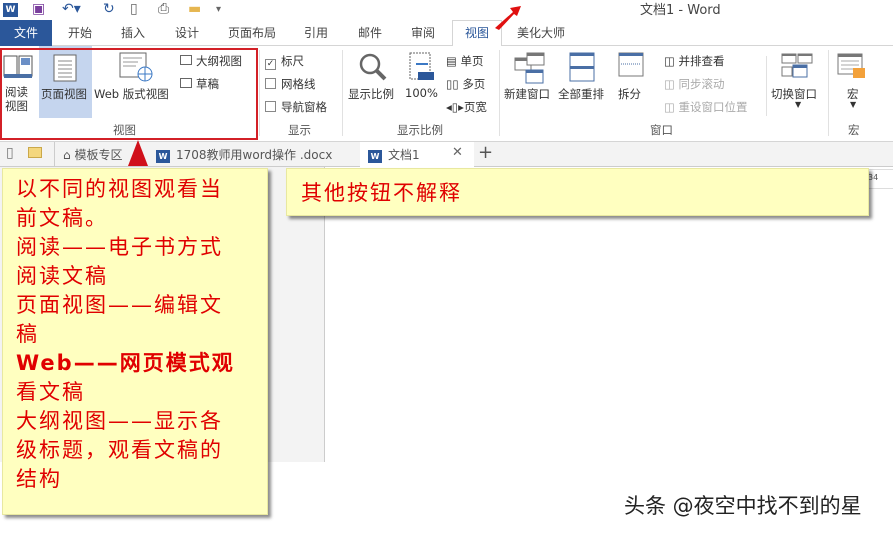 Image resolution: width=893 pixels, height=533 pixels. Describe the element at coordinates (485, 152) in the screenshot. I see `add-tab-icon: +` at that location.